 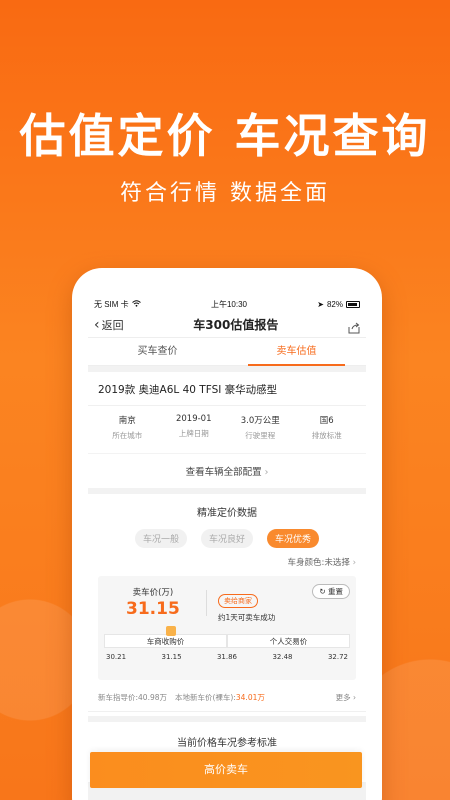 I want to click on nav-bar: ‹ 返回 车300估值报告, so click(x=227, y=325).